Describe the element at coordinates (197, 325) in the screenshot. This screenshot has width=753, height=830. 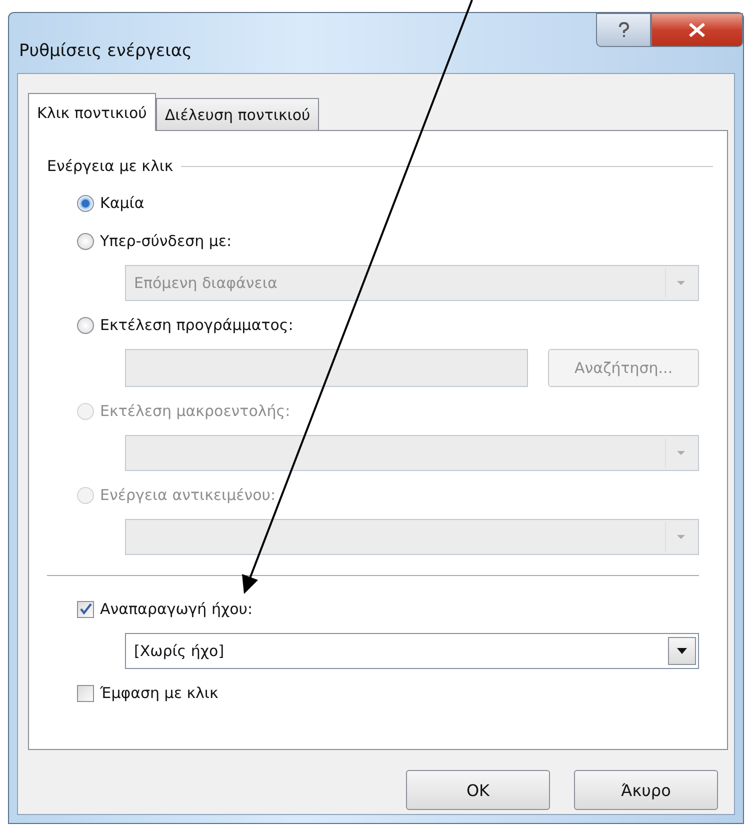
I see `radio-label: Εκτέλεση προγράμματος:` at that location.